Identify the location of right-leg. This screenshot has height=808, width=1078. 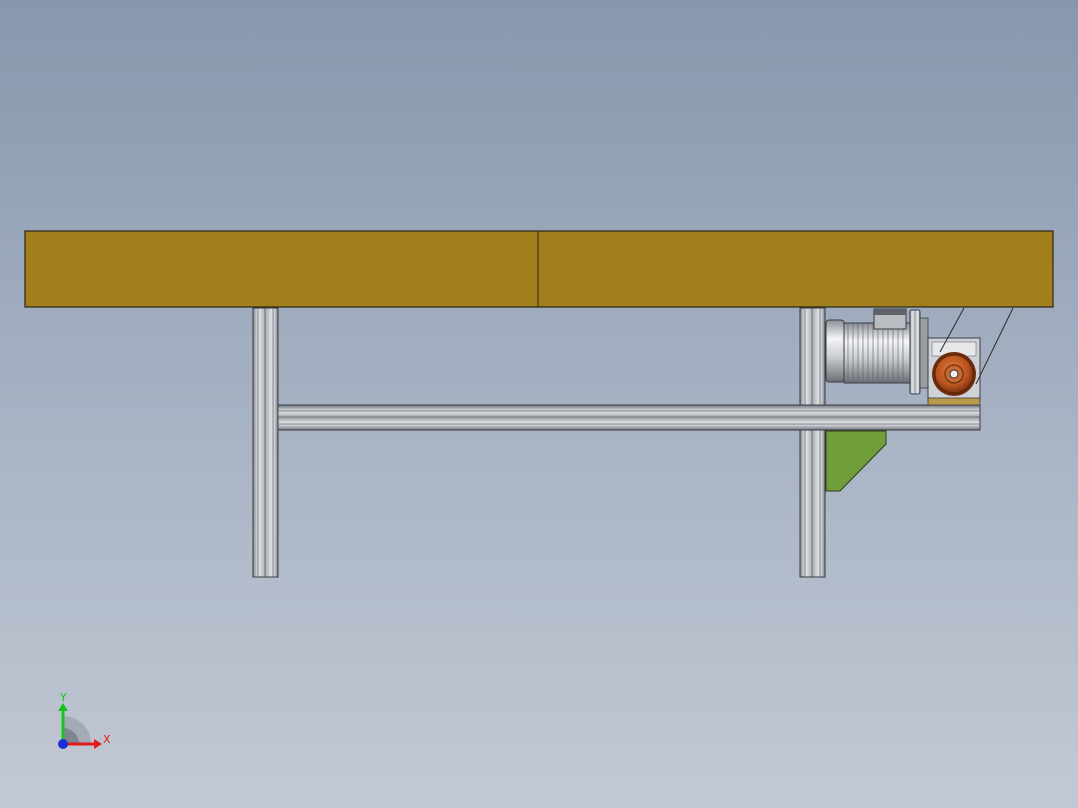
(812, 442).